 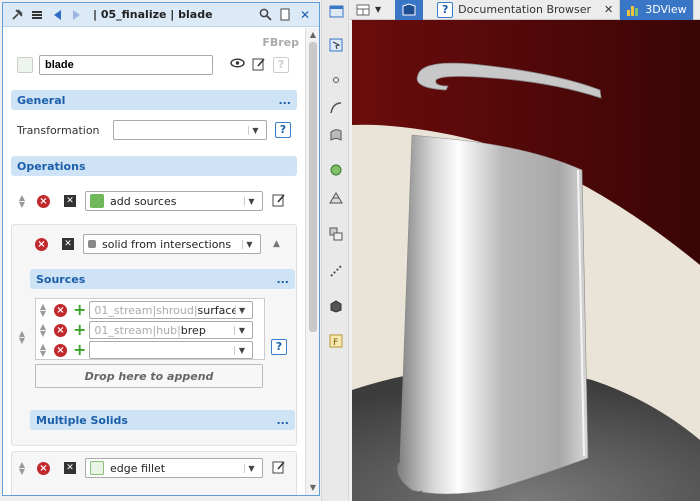 What do you see at coordinates (336, 80) in the screenshot?
I see `point-tool-icon` at bounding box center [336, 80].